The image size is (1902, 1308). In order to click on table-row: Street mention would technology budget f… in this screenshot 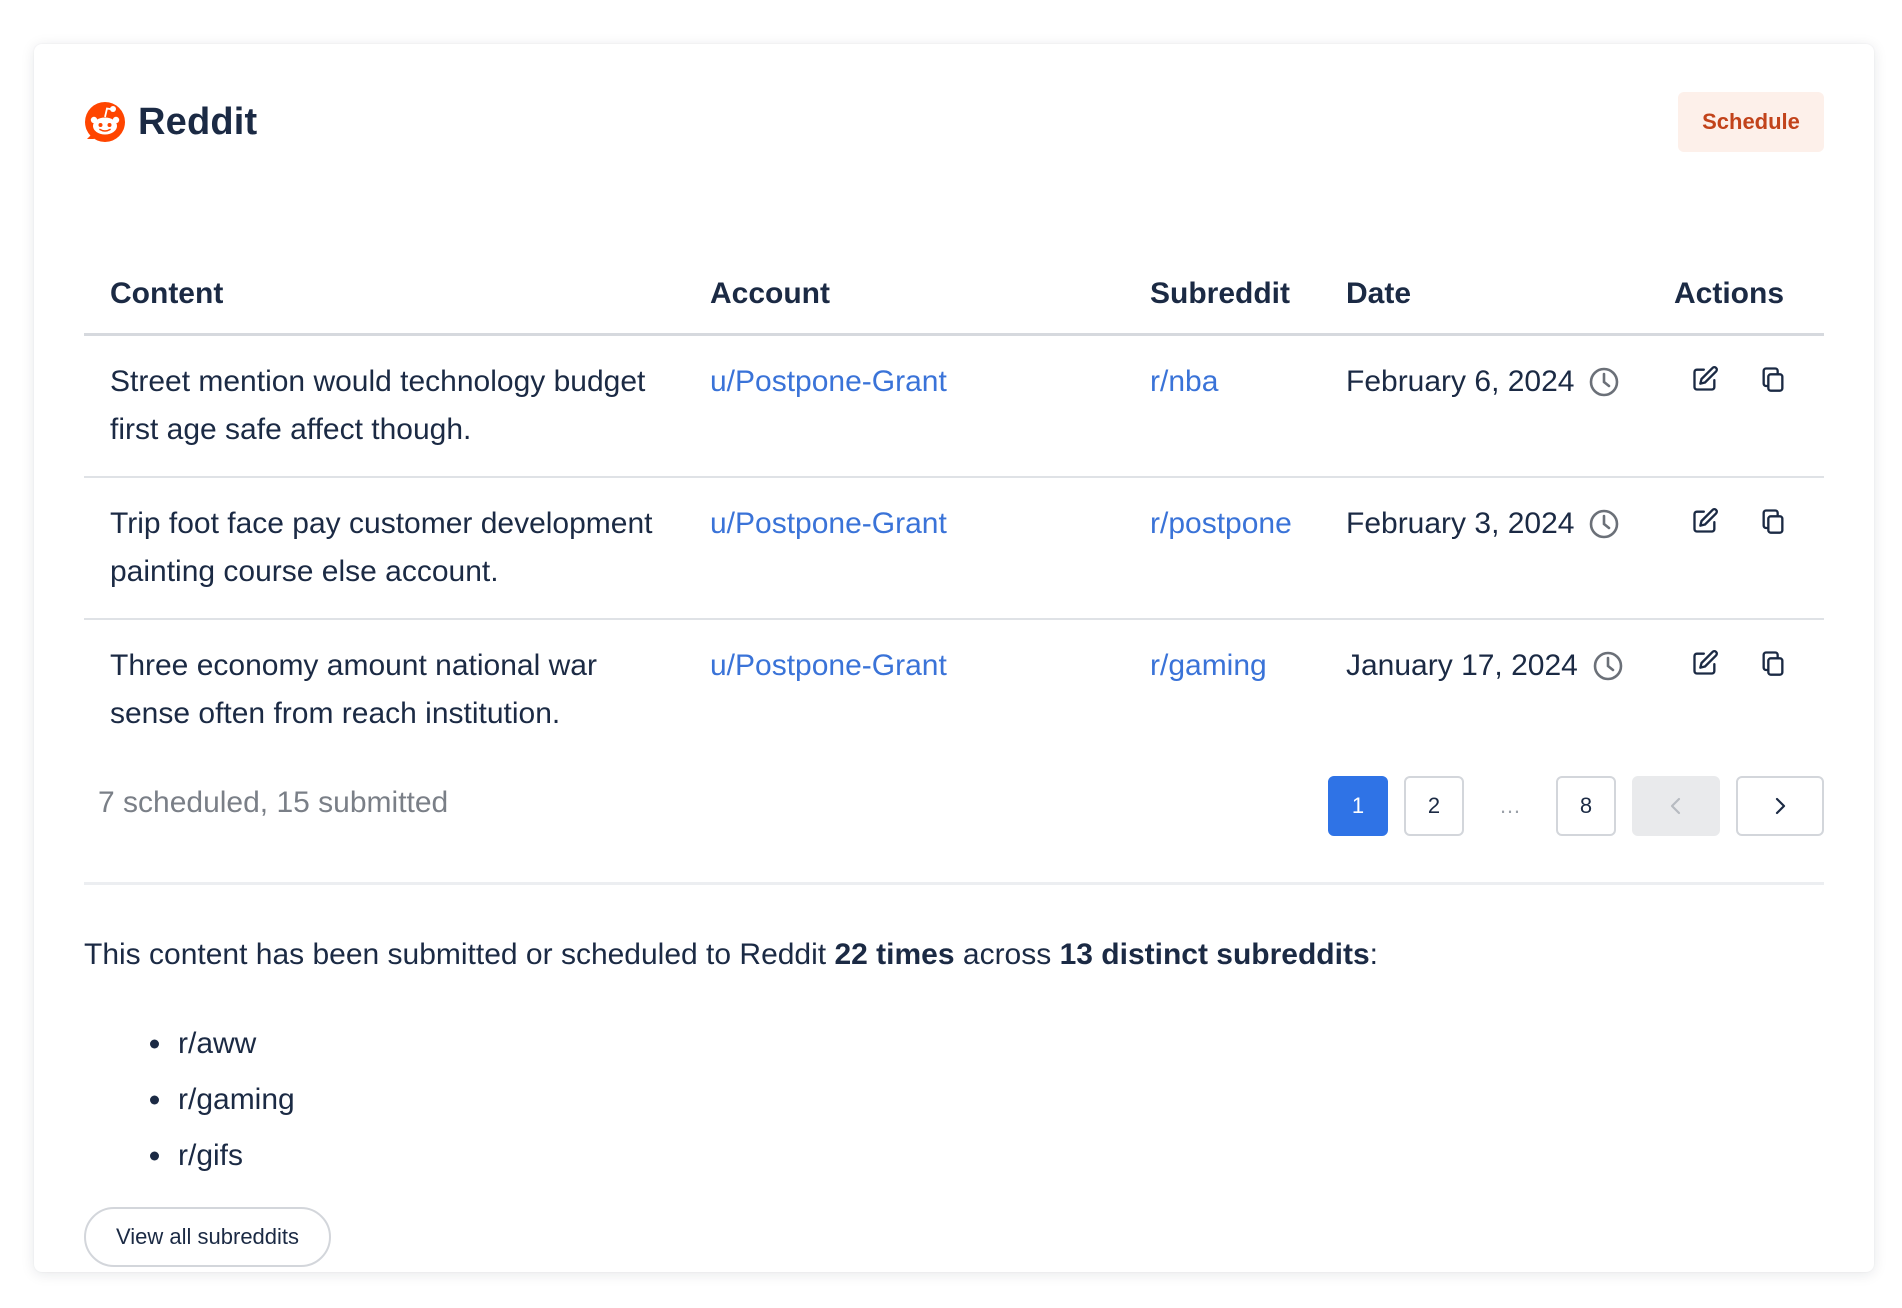, I will do `click(954, 406)`.